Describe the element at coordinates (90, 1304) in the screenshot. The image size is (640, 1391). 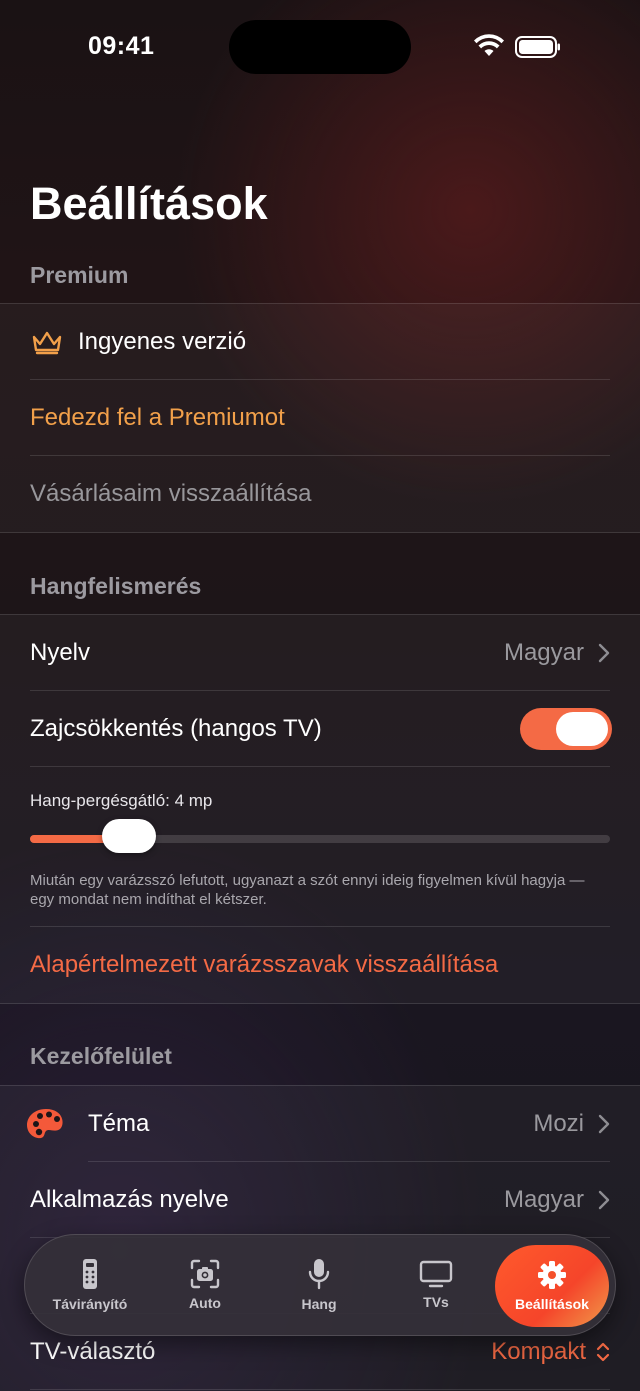
I see `tab-remote-label: Távirányító` at that location.